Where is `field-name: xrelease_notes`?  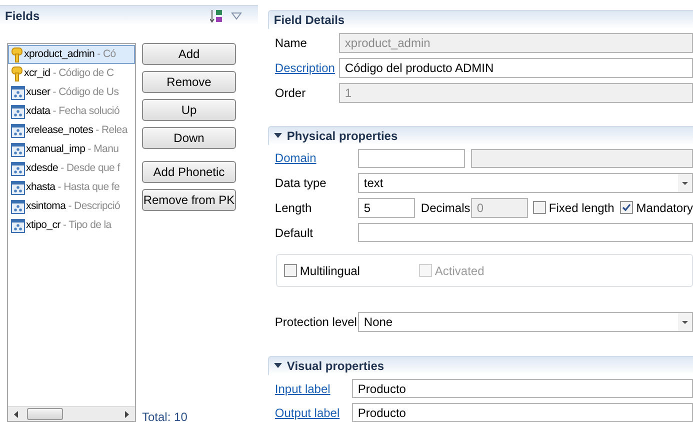 field-name: xrelease_notes is located at coordinates (60, 130).